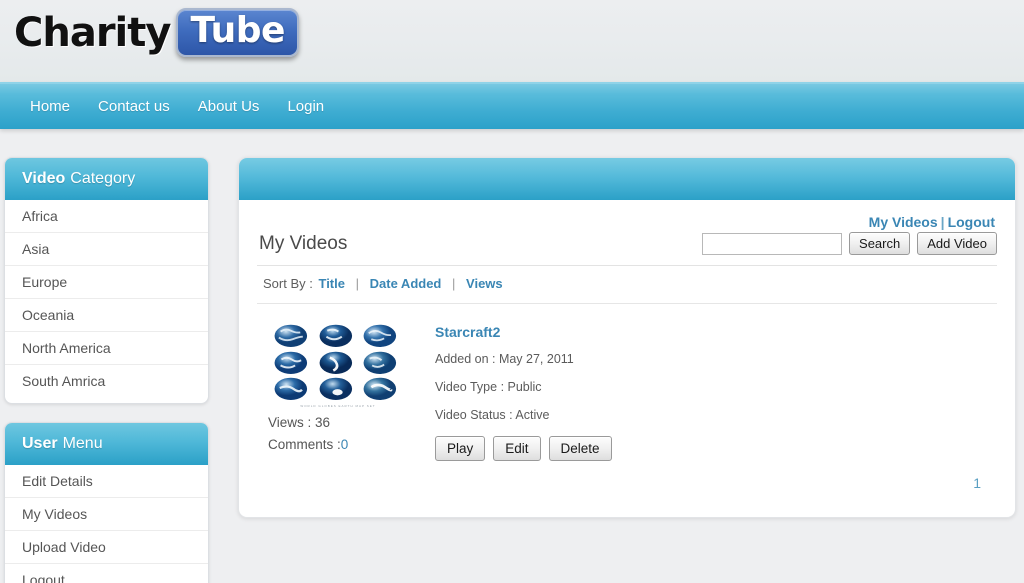  Describe the element at coordinates (331, 283) in the screenshot. I see `sort-option-title: Title` at that location.